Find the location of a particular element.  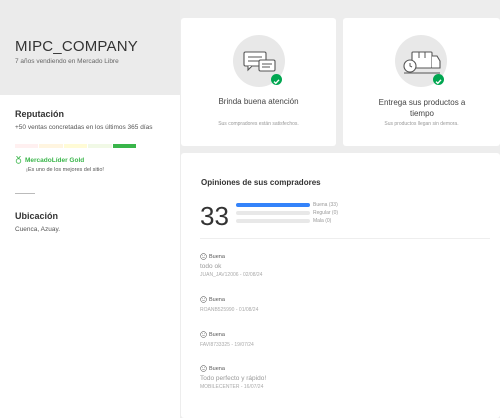

rating-bar-label: Buena (33) is located at coordinates (325, 205).